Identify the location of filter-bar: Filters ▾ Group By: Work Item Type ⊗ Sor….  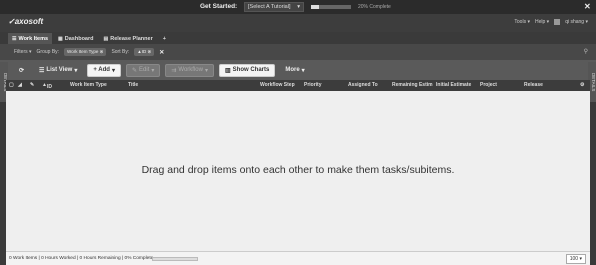
(298, 52).